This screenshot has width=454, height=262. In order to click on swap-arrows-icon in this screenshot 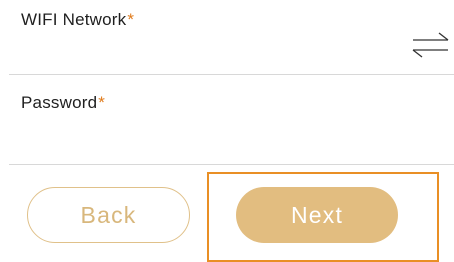, I will do `click(431, 45)`.